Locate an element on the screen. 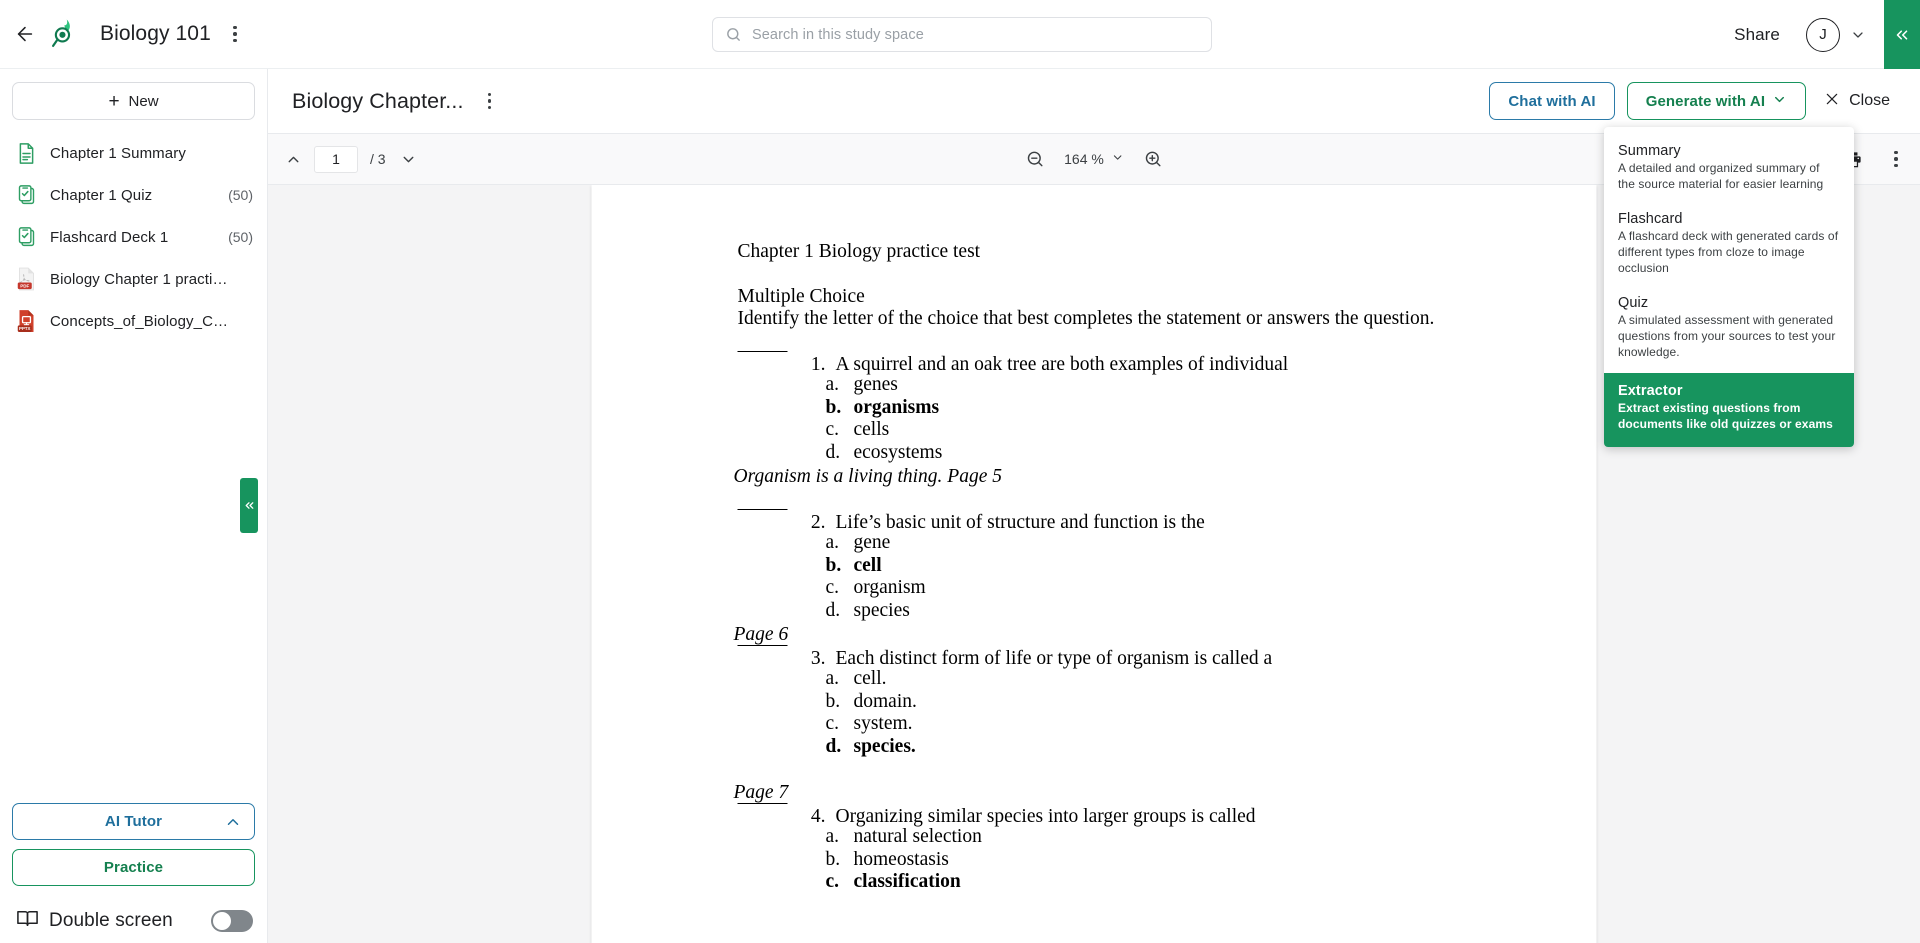  close-button: Close is located at coordinates (1858, 101).